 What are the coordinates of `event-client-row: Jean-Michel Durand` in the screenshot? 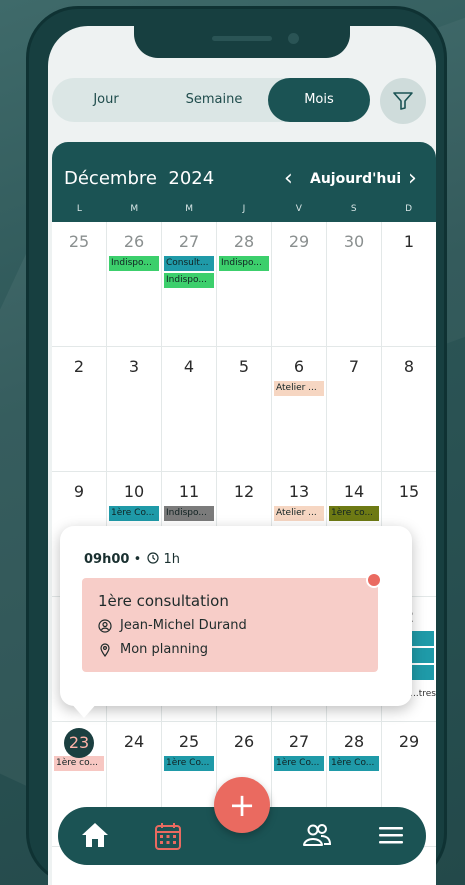 It's located at (172, 625).